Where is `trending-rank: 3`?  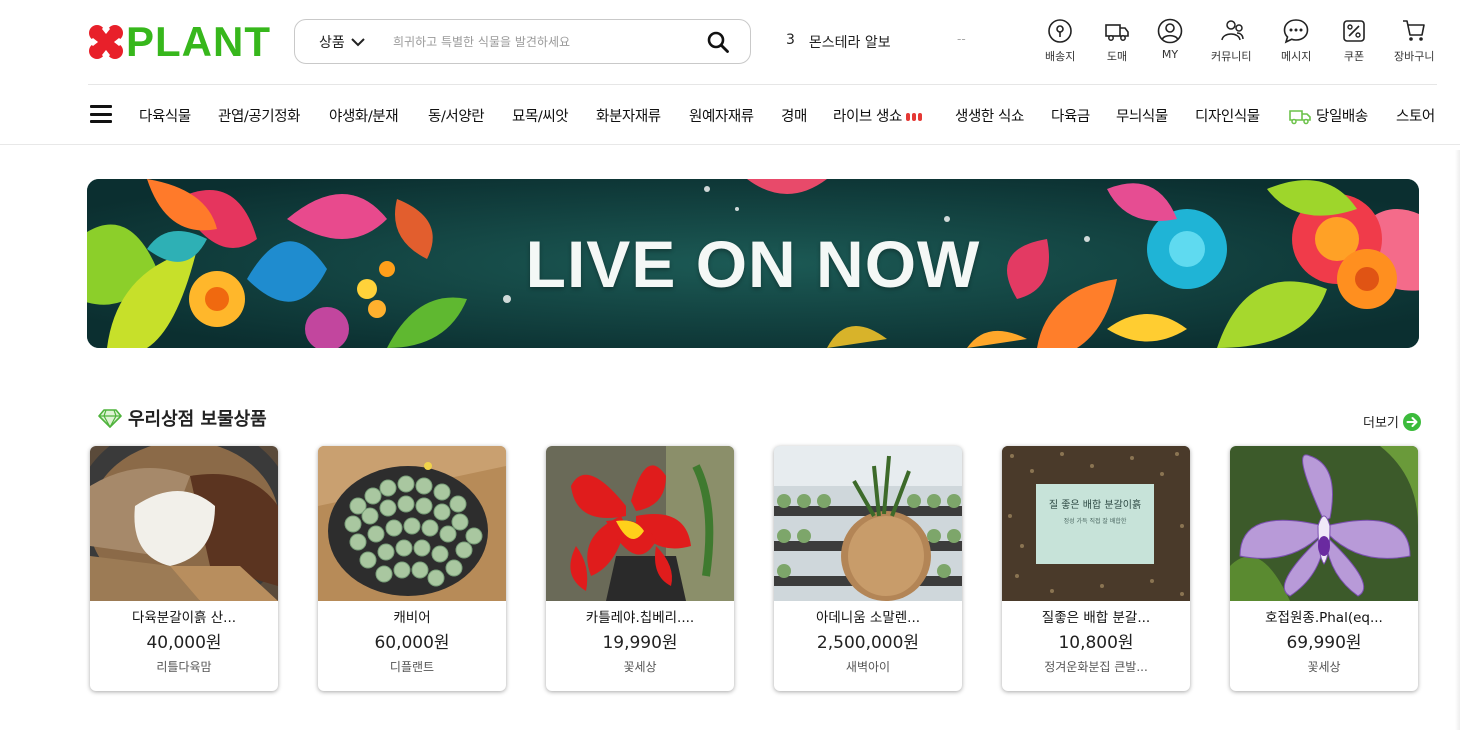
trending-rank: 3 is located at coordinates (790, 40).